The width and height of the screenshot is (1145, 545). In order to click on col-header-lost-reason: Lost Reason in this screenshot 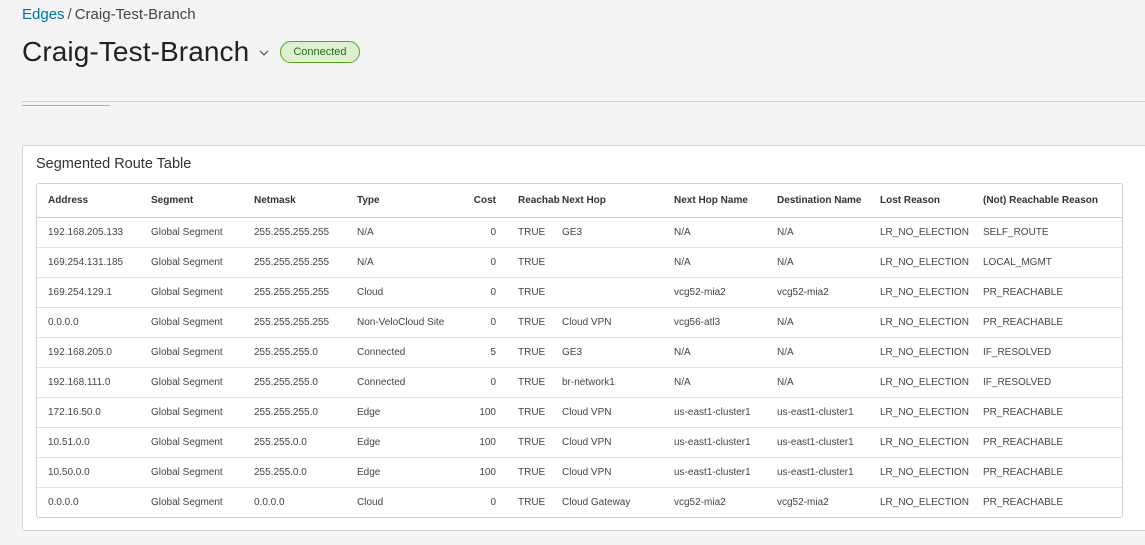, I will do `click(920, 201)`.